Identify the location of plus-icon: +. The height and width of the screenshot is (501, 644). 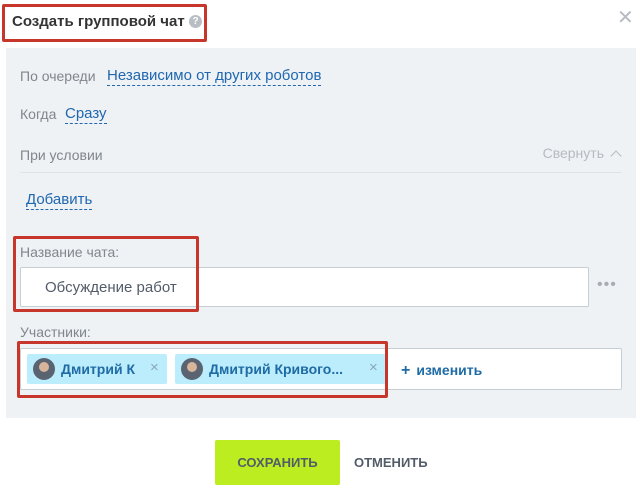
(406, 370).